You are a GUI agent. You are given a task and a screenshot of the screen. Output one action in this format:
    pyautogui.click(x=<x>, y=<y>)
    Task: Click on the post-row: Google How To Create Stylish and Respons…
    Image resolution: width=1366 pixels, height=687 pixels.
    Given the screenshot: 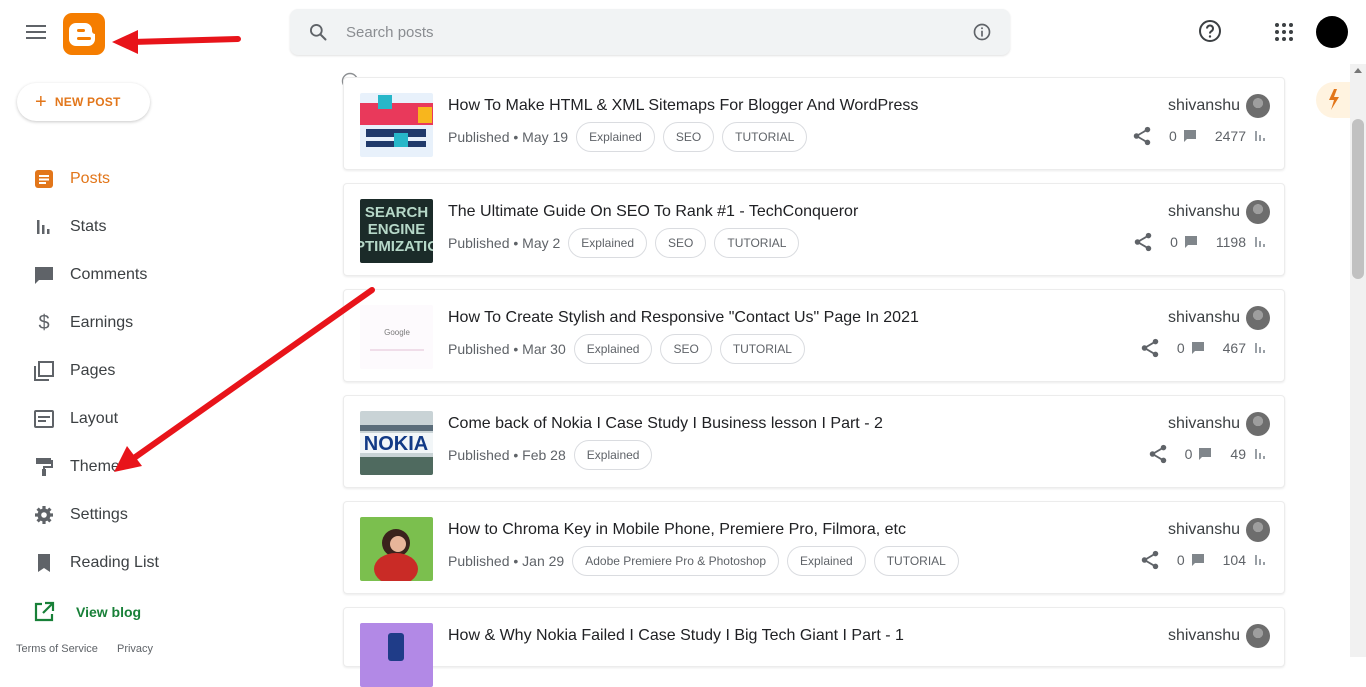 What is the action you would take?
    pyautogui.click(x=814, y=335)
    